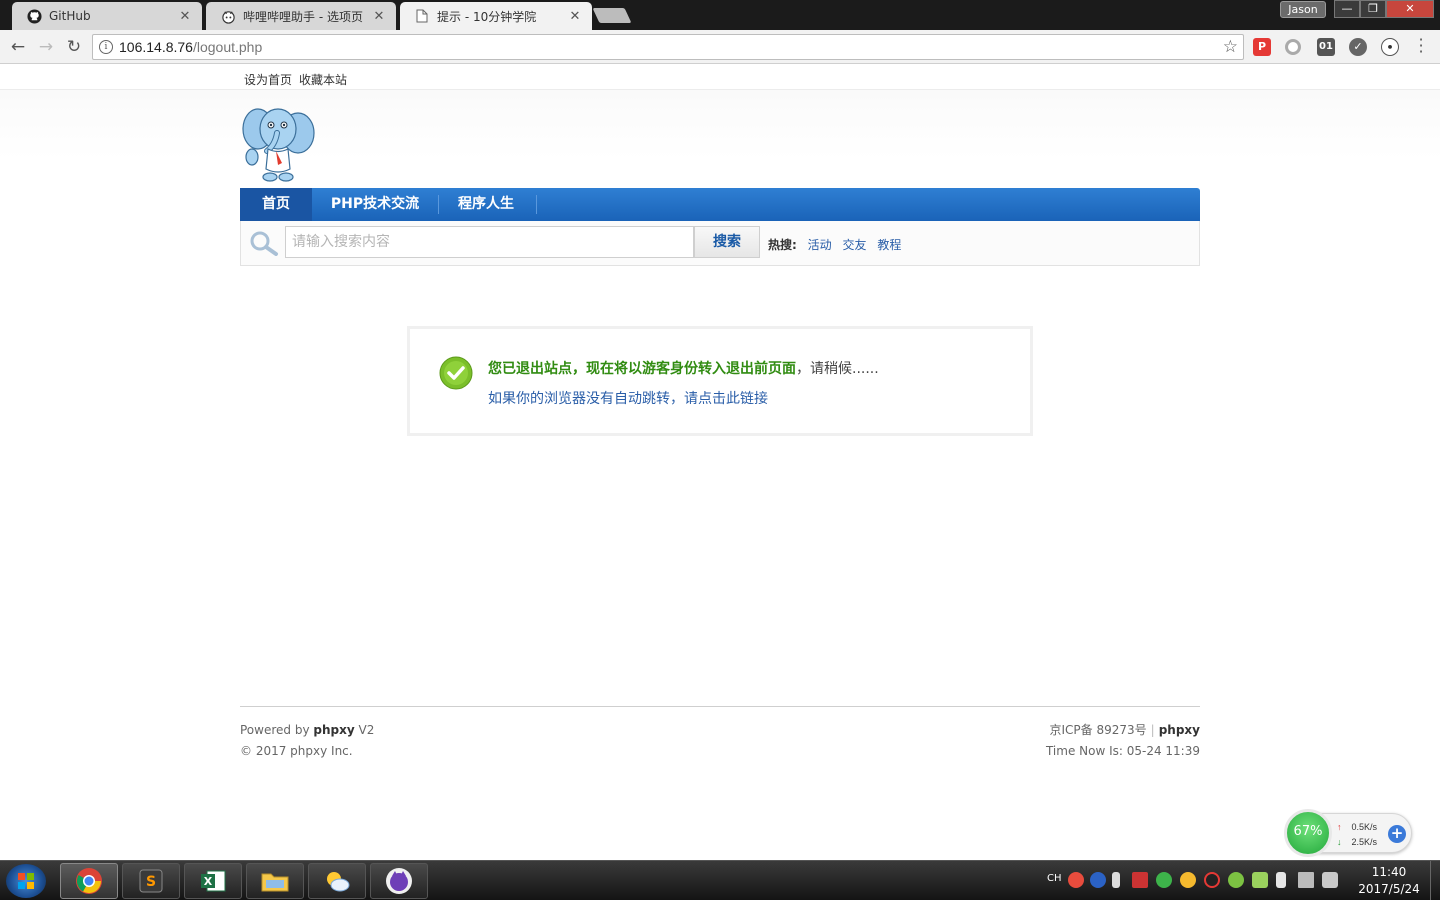 The width and height of the screenshot is (1440, 900). What do you see at coordinates (1281, 880) in the screenshot?
I see `usb-icon` at bounding box center [1281, 880].